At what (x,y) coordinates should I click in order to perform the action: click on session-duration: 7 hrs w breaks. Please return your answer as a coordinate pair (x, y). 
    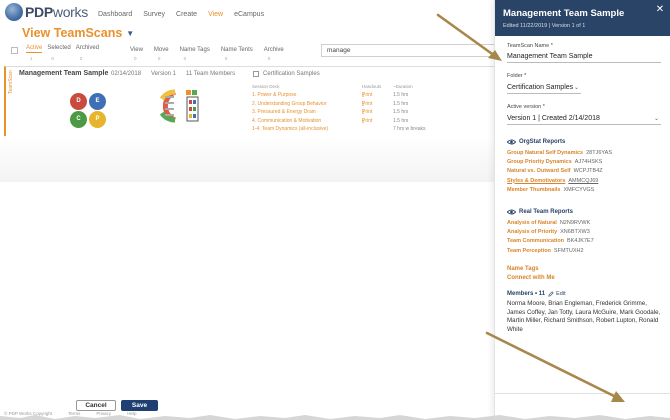
    Looking at the image, I should click on (409, 129).